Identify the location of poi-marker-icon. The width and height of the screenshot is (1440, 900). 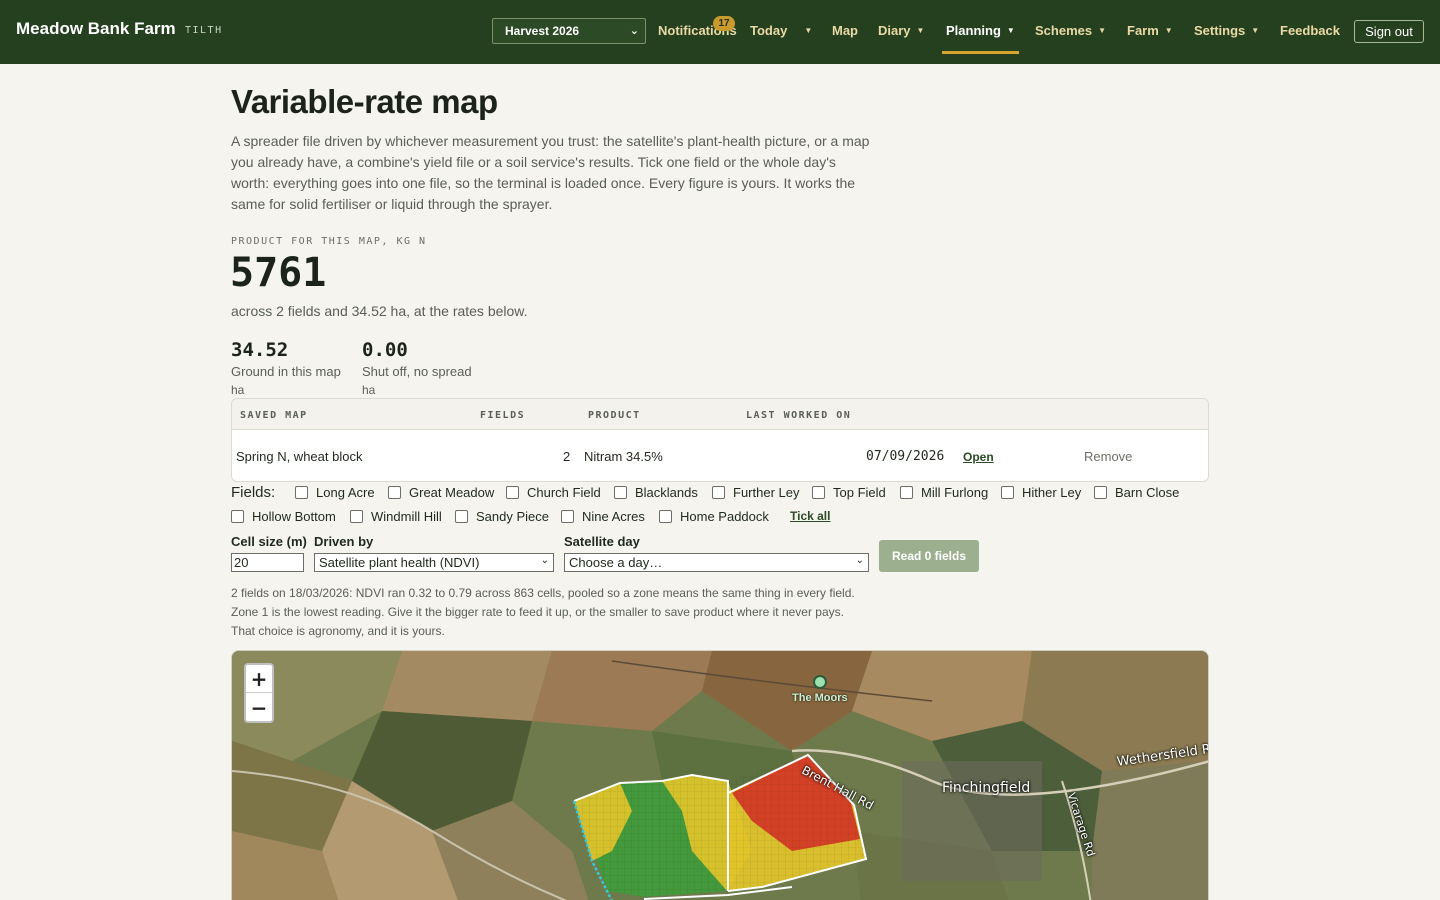
(820, 682).